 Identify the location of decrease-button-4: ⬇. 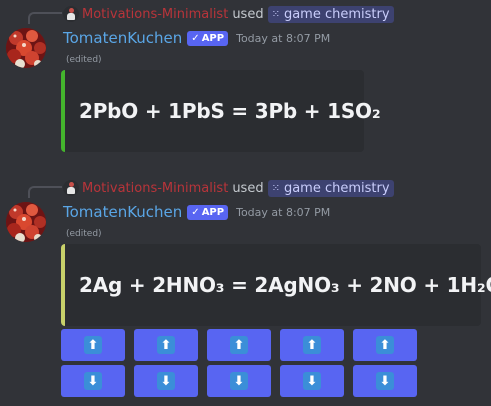
(312, 381).